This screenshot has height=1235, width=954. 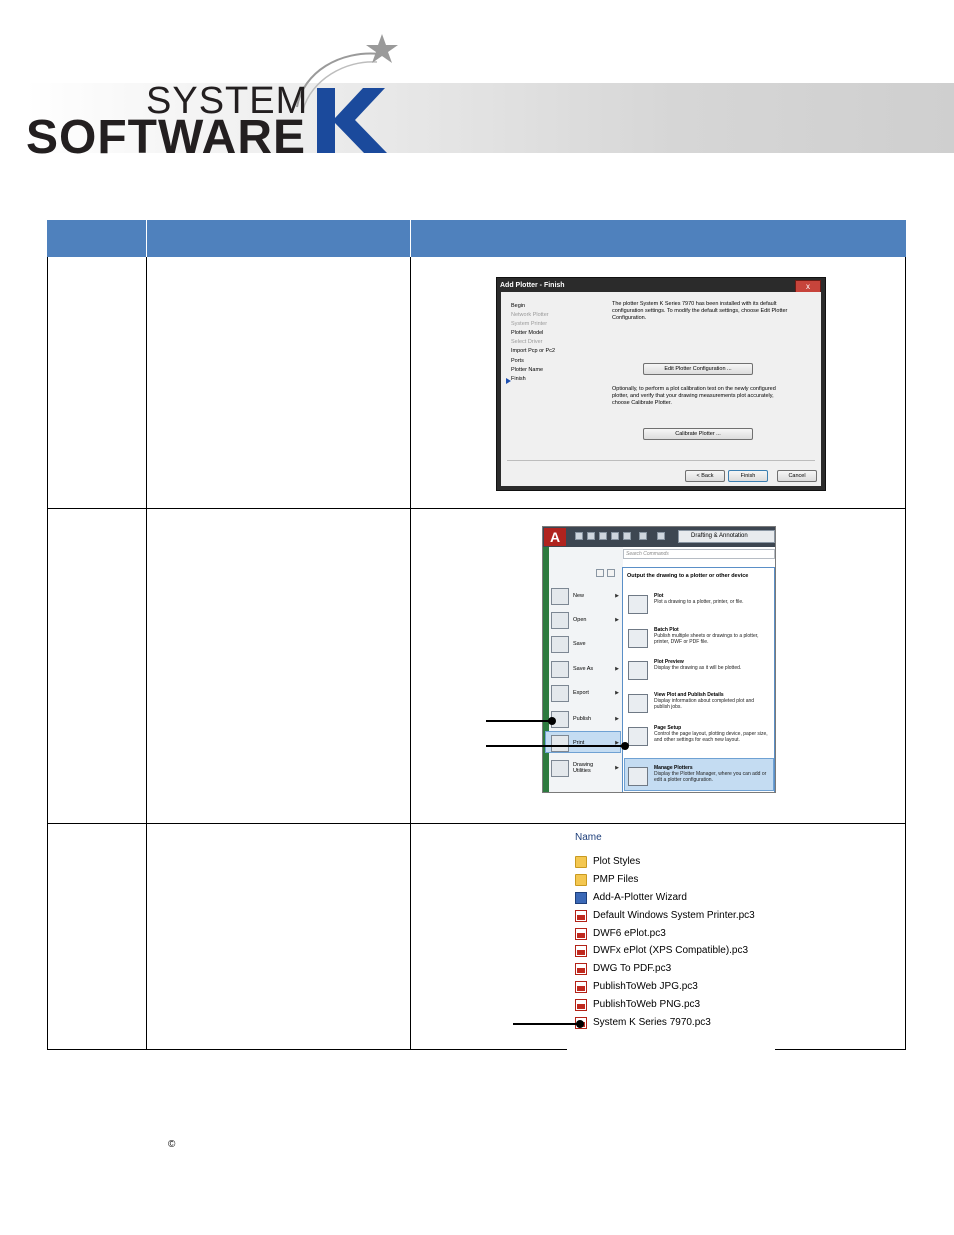 What do you see at coordinates (146, 653) in the screenshot?
I see `column-divider` at bounding box center [146, 653].